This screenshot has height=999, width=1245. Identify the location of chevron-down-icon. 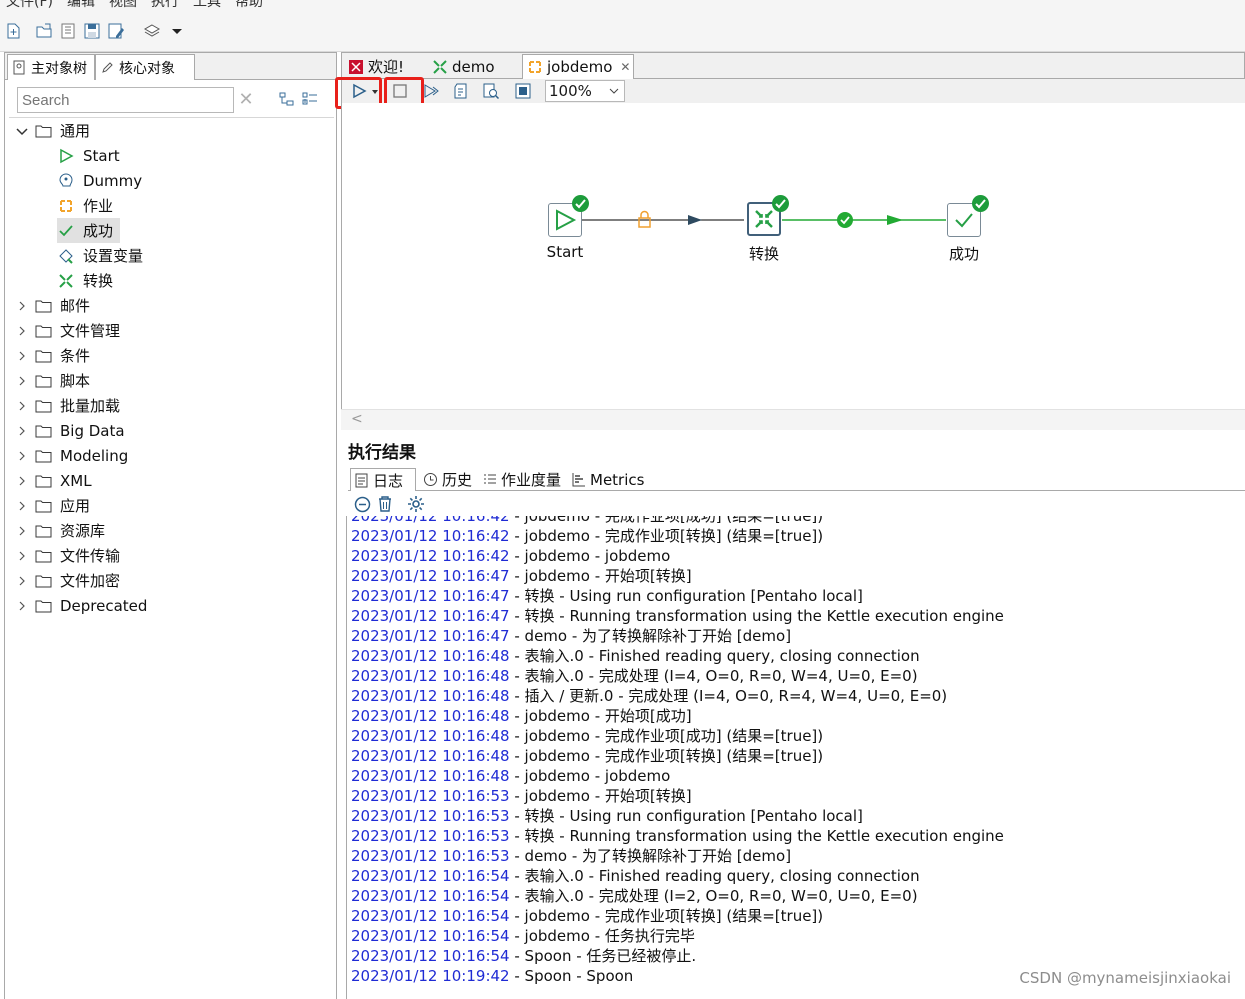
(22, 131).